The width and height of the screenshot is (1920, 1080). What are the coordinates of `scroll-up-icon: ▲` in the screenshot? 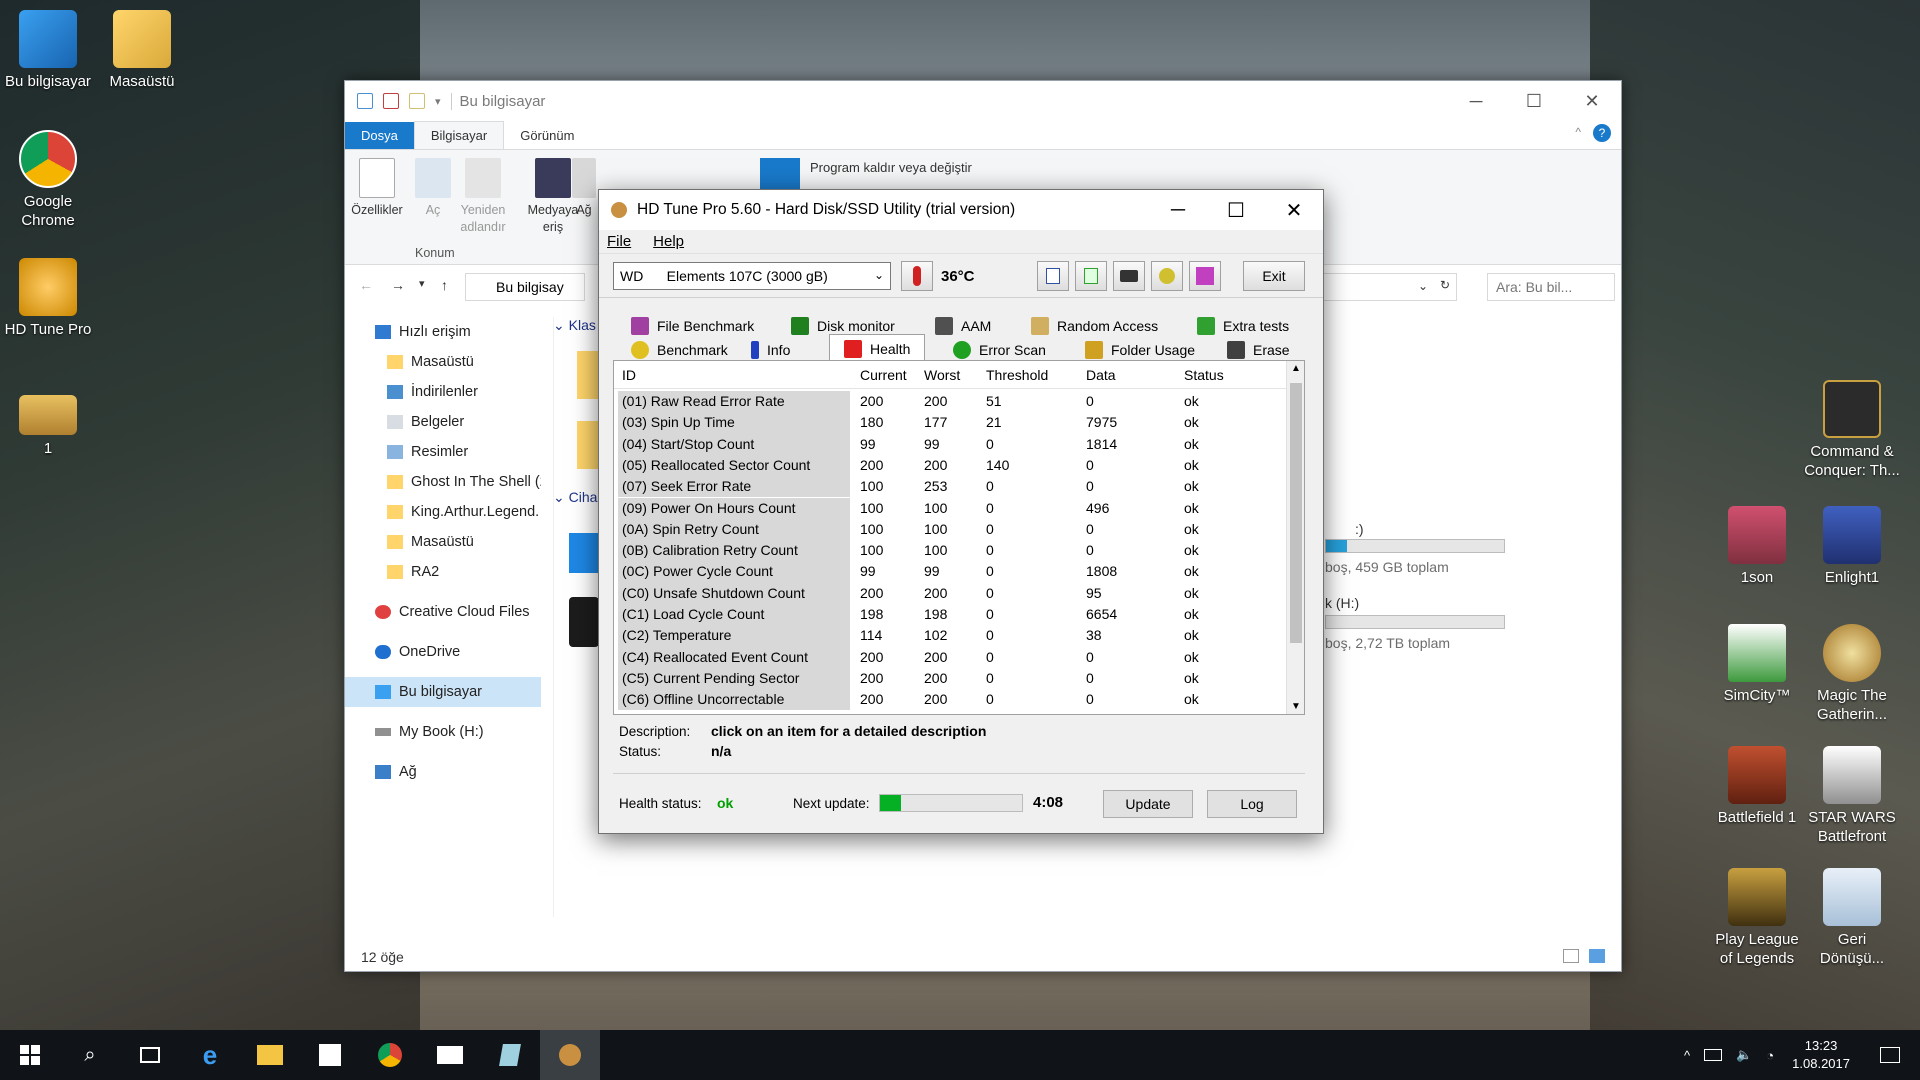 It's located at (1296, 368).